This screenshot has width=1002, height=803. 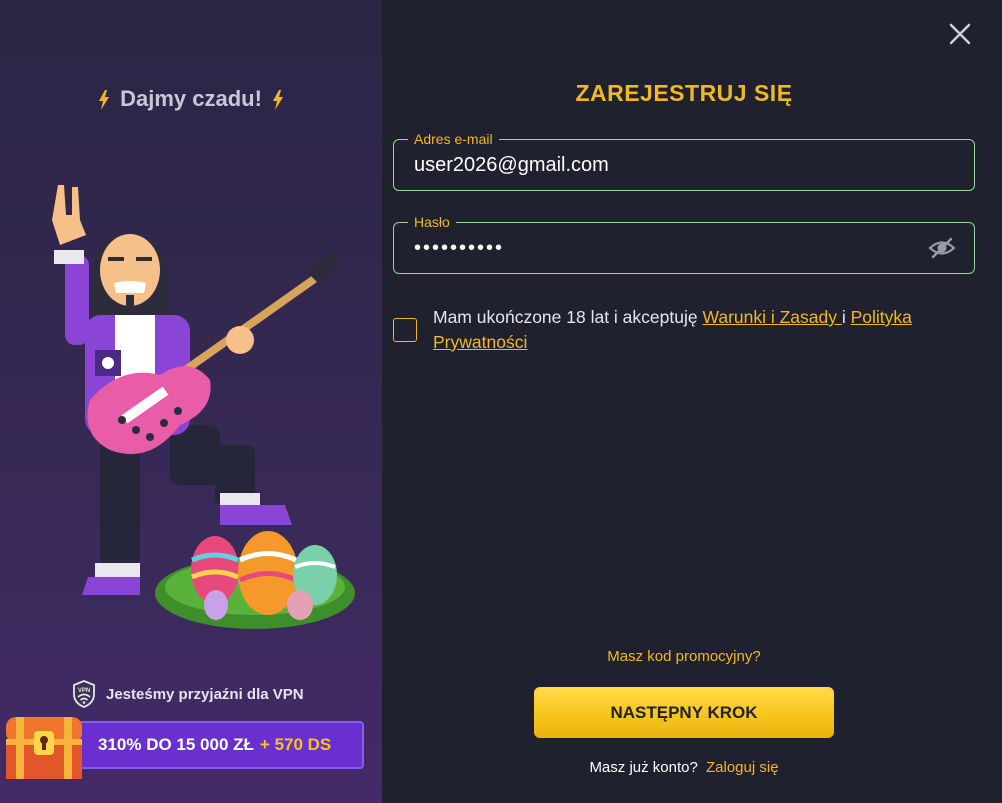 What do you see at coordinates (205, 694) in the screenshot?
I see `vpn-text: Jesteśmy przyjaźni dla VPN` at bounding box center [205, 694].